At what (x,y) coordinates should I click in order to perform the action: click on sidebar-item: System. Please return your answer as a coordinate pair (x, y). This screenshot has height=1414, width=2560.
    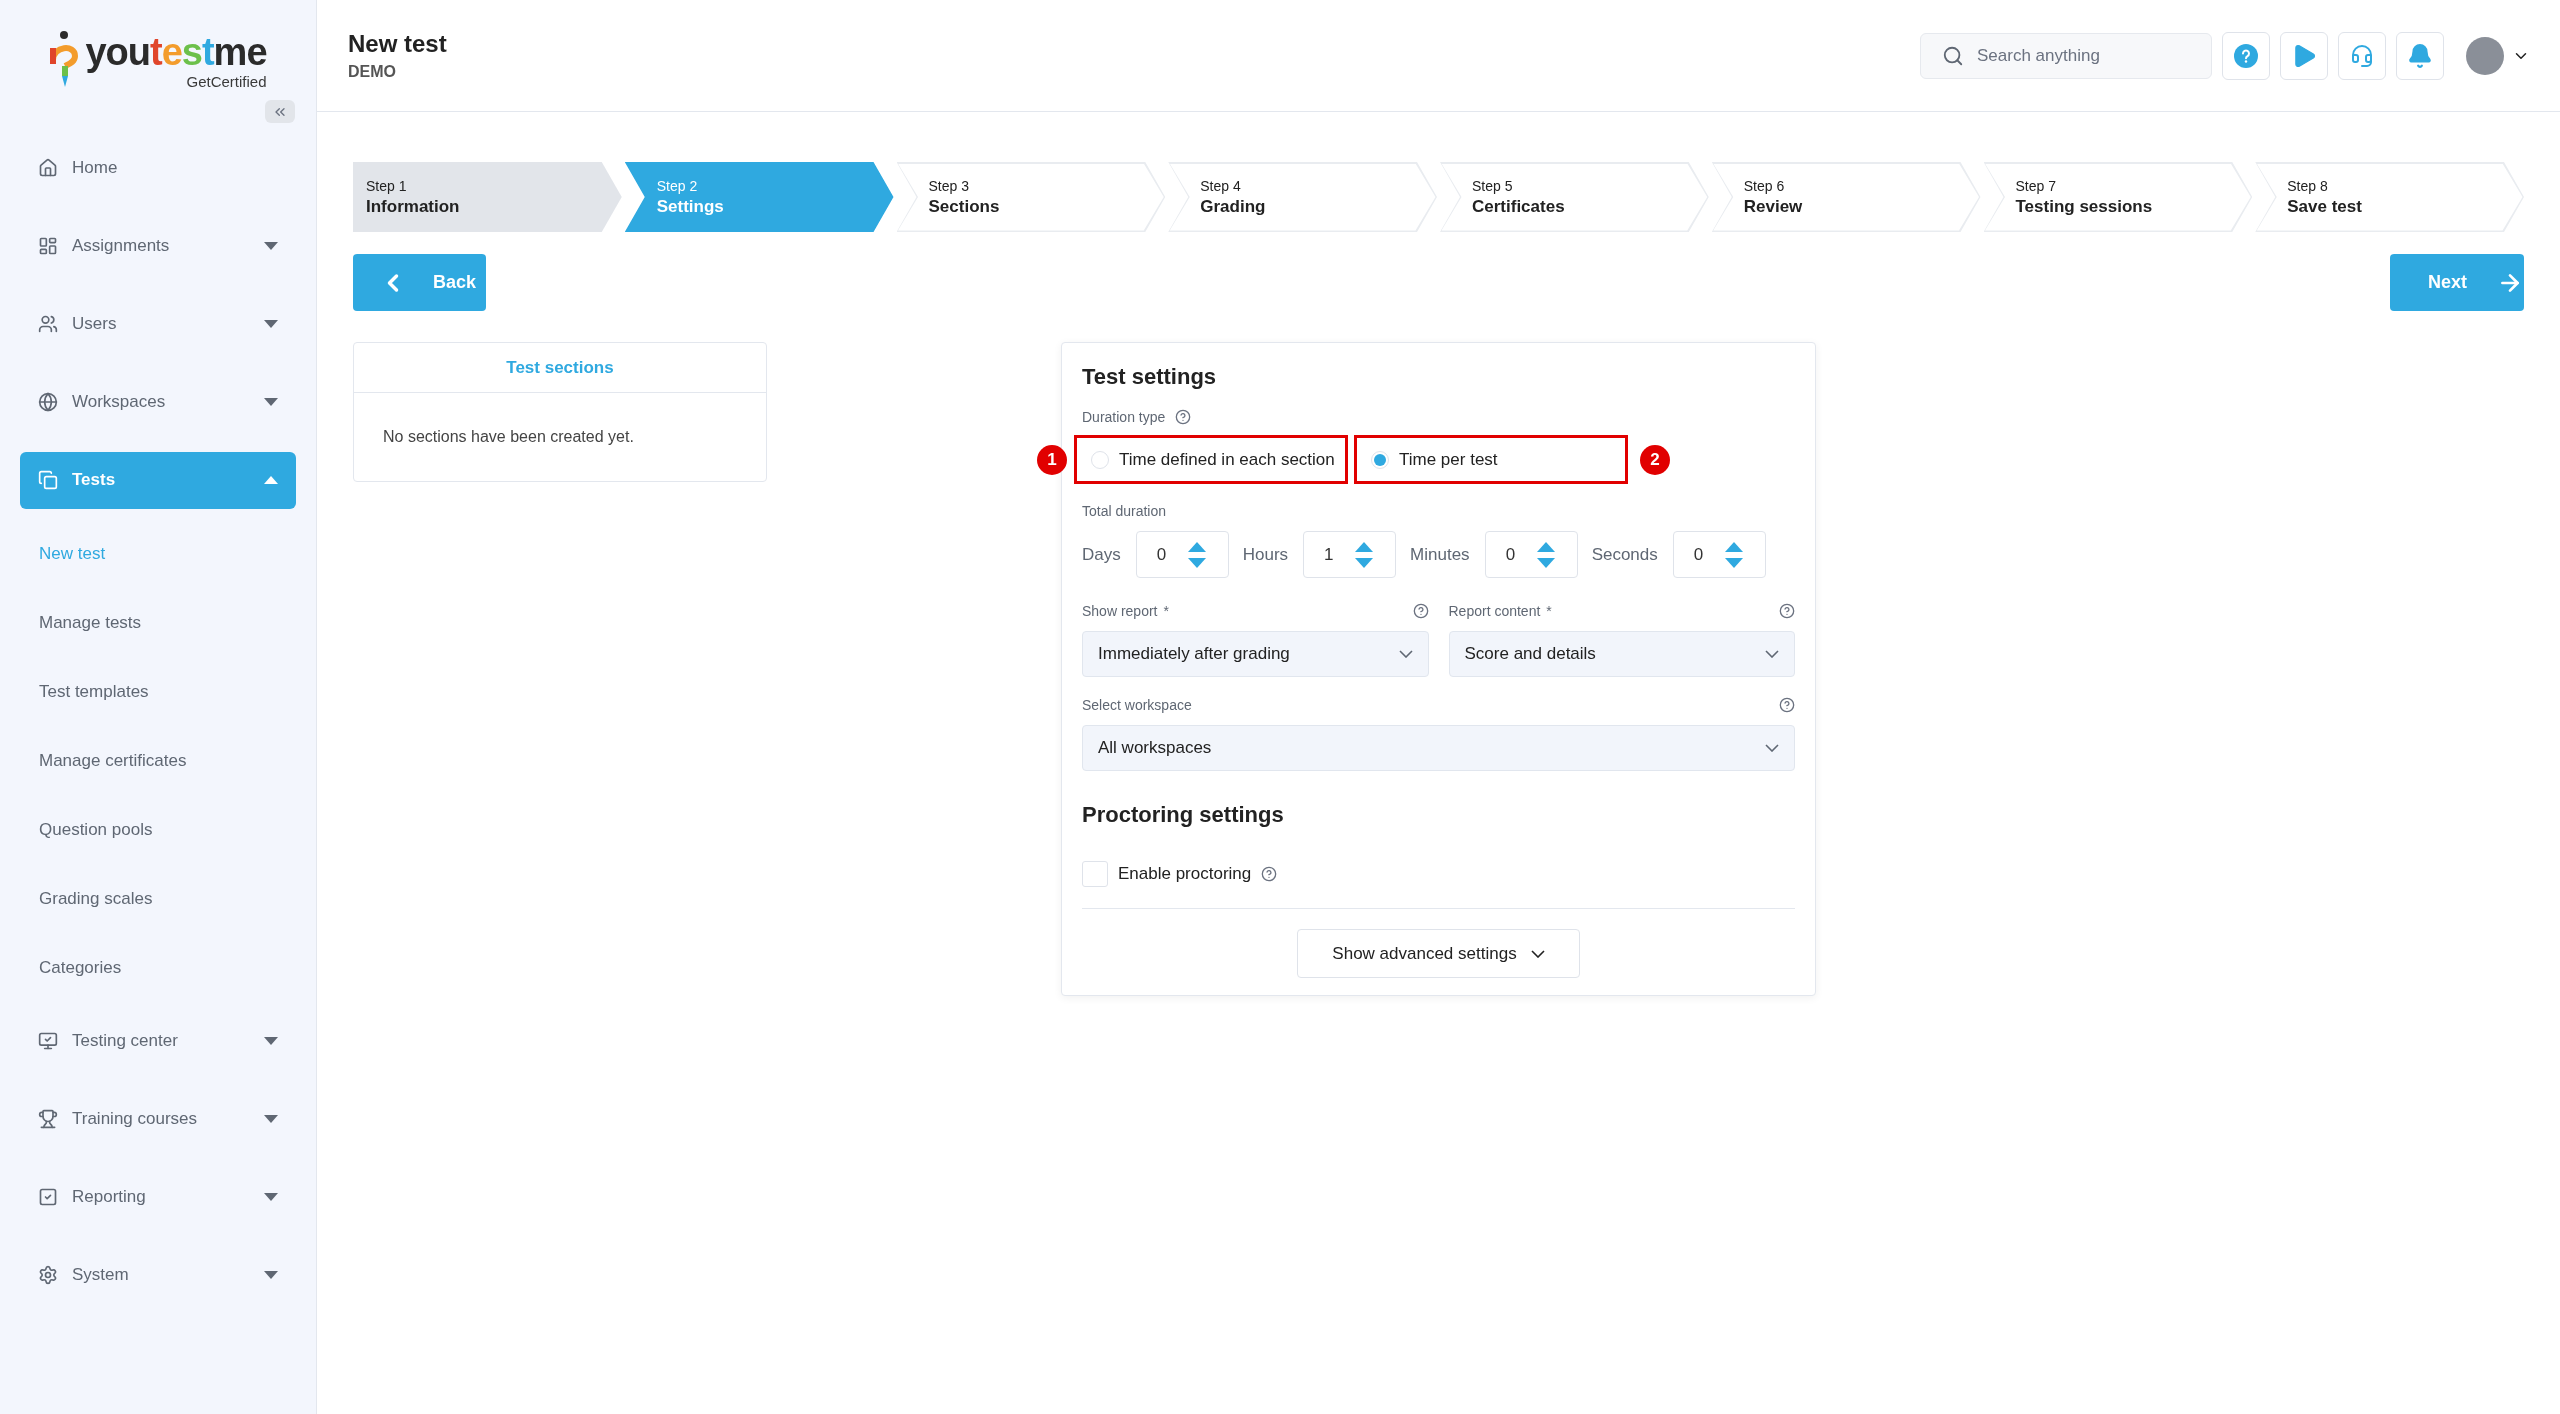
    Looking at the image, I should click on (158, 1275).